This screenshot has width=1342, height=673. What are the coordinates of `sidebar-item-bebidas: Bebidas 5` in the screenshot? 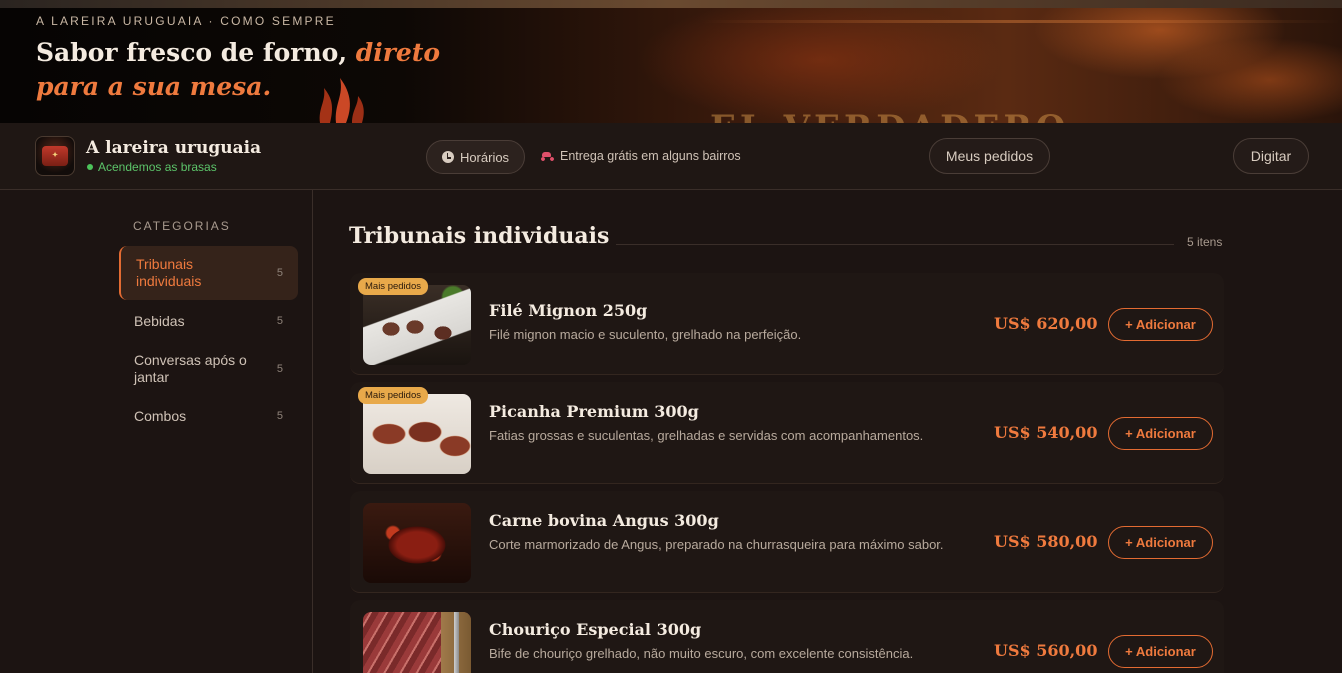 It's located at (208, 321).